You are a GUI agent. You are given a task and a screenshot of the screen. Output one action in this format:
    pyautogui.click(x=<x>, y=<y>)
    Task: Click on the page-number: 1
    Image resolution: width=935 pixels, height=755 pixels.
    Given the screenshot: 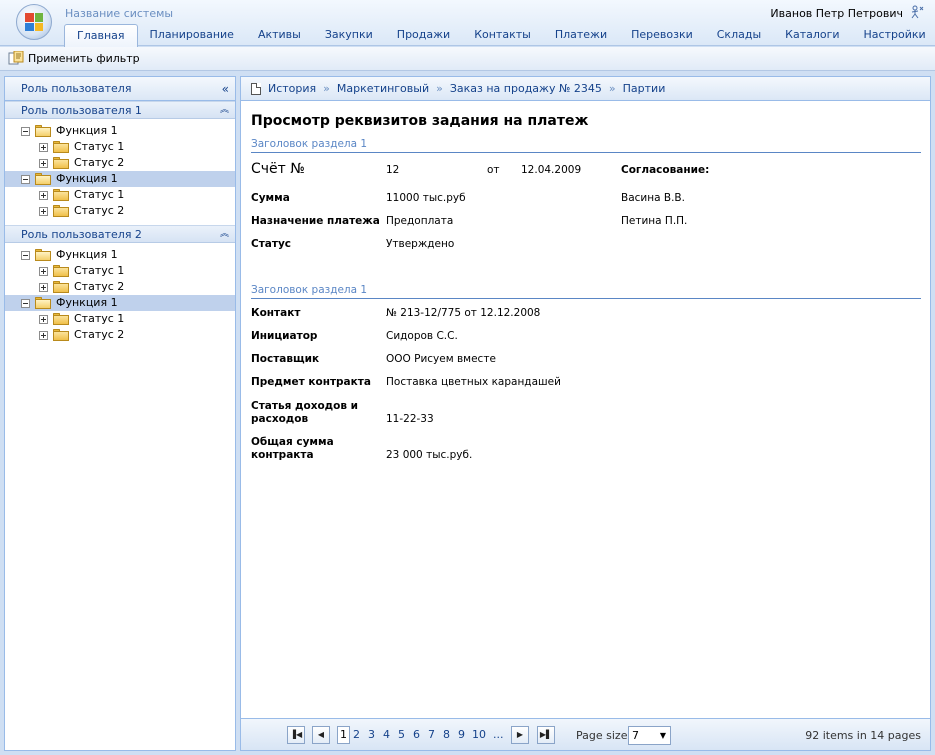 What is the action you would take?
    pyautogui.click(x=343, y=735)
    